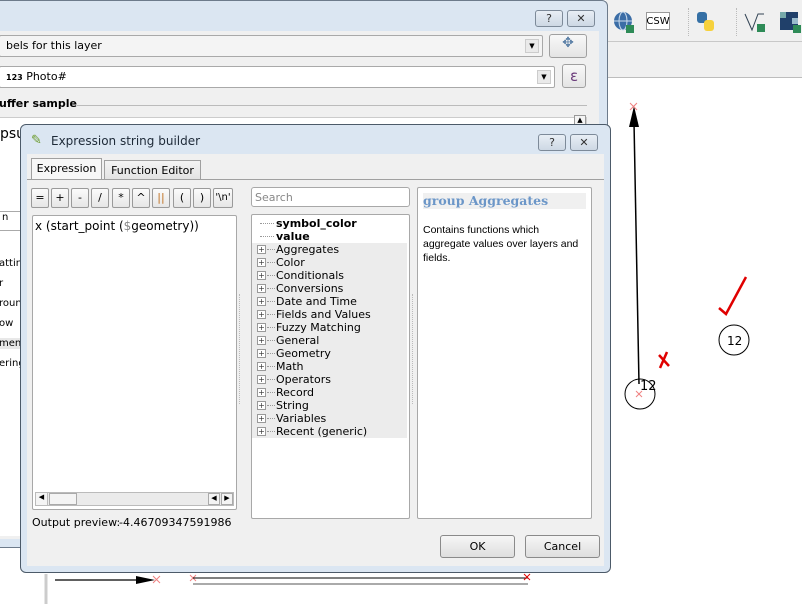  Describe the element at coordinates (574, 76) in the screenshot. I see `expression-button: ε` at that location.